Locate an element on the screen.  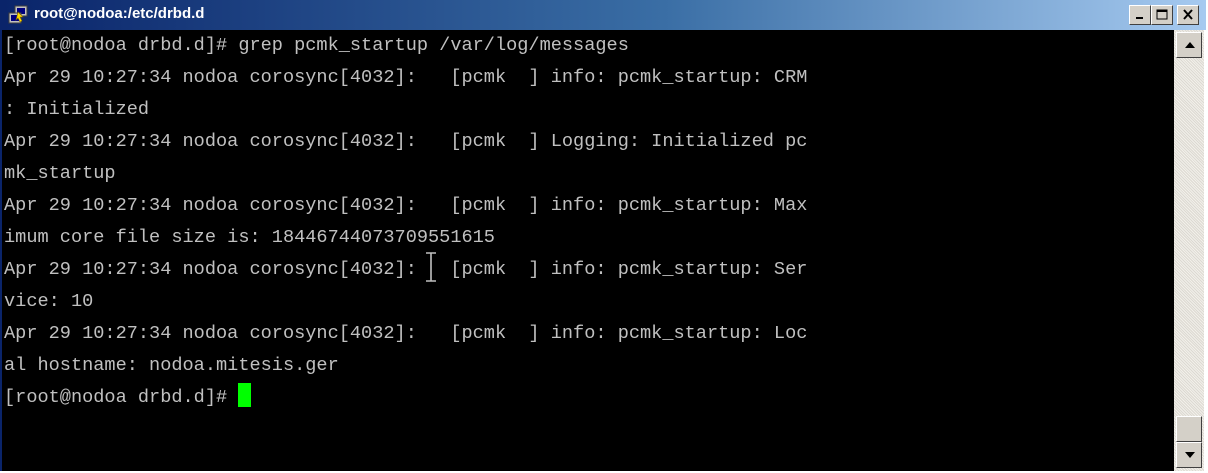
terminal-line: mk_startup is located at coordinates (60, 173).